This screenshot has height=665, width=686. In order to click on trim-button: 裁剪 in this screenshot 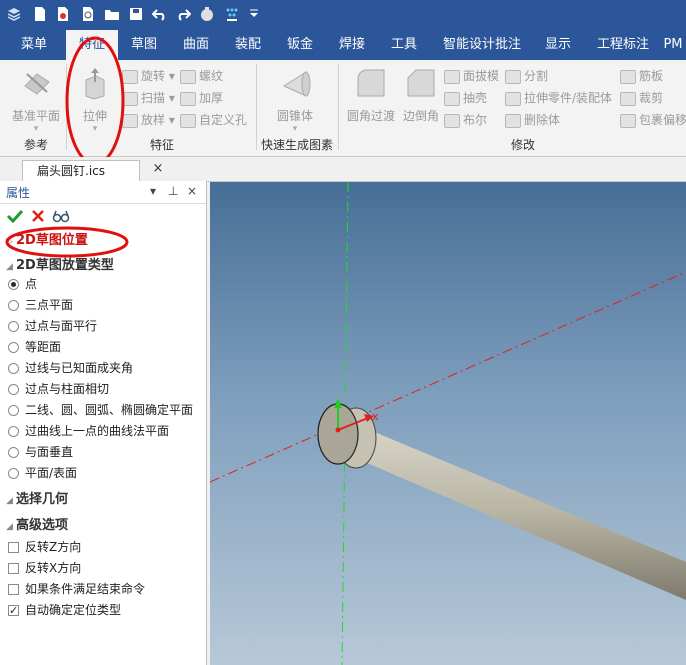, I will do `click(641, 98)`.